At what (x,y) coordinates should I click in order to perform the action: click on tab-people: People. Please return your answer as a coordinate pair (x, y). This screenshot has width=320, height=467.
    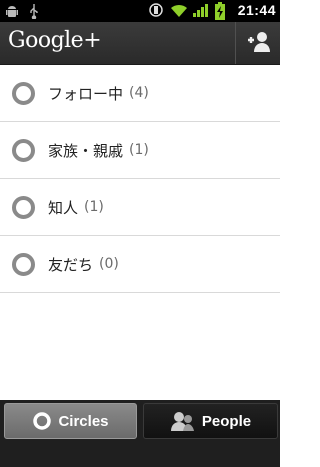
    Looking at the image, I should click on (210, 421).